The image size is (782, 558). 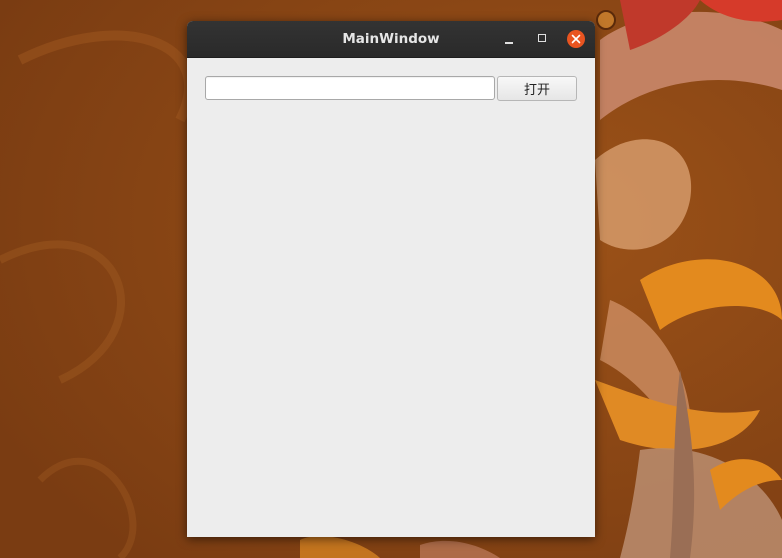 I want to click on close-icon, so click(x=576, y=39).